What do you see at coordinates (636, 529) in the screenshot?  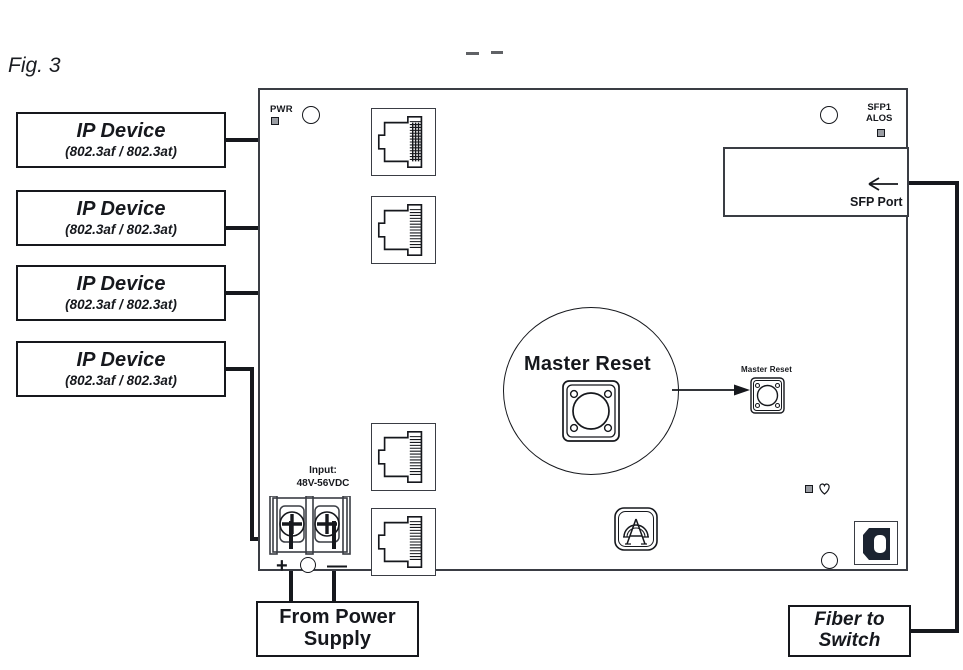 I see `manufacturer-logo-icon` at bounding box center [636, 529].